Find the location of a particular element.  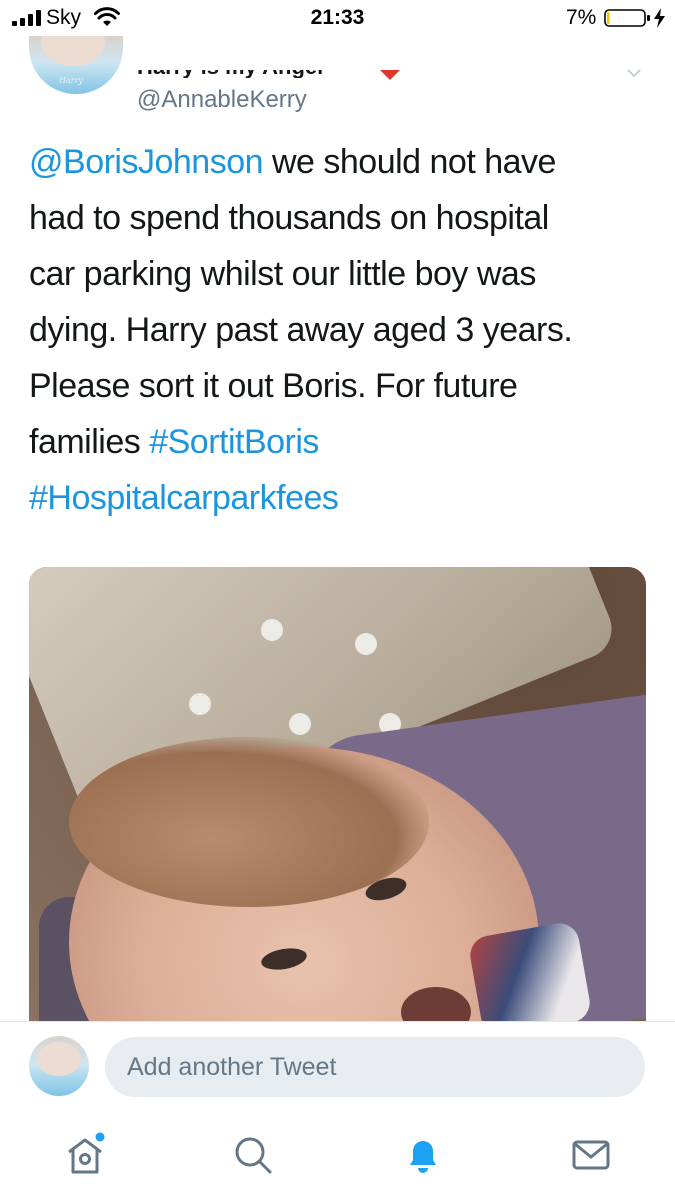

tab-bar is located at coordinates (337, 1161).